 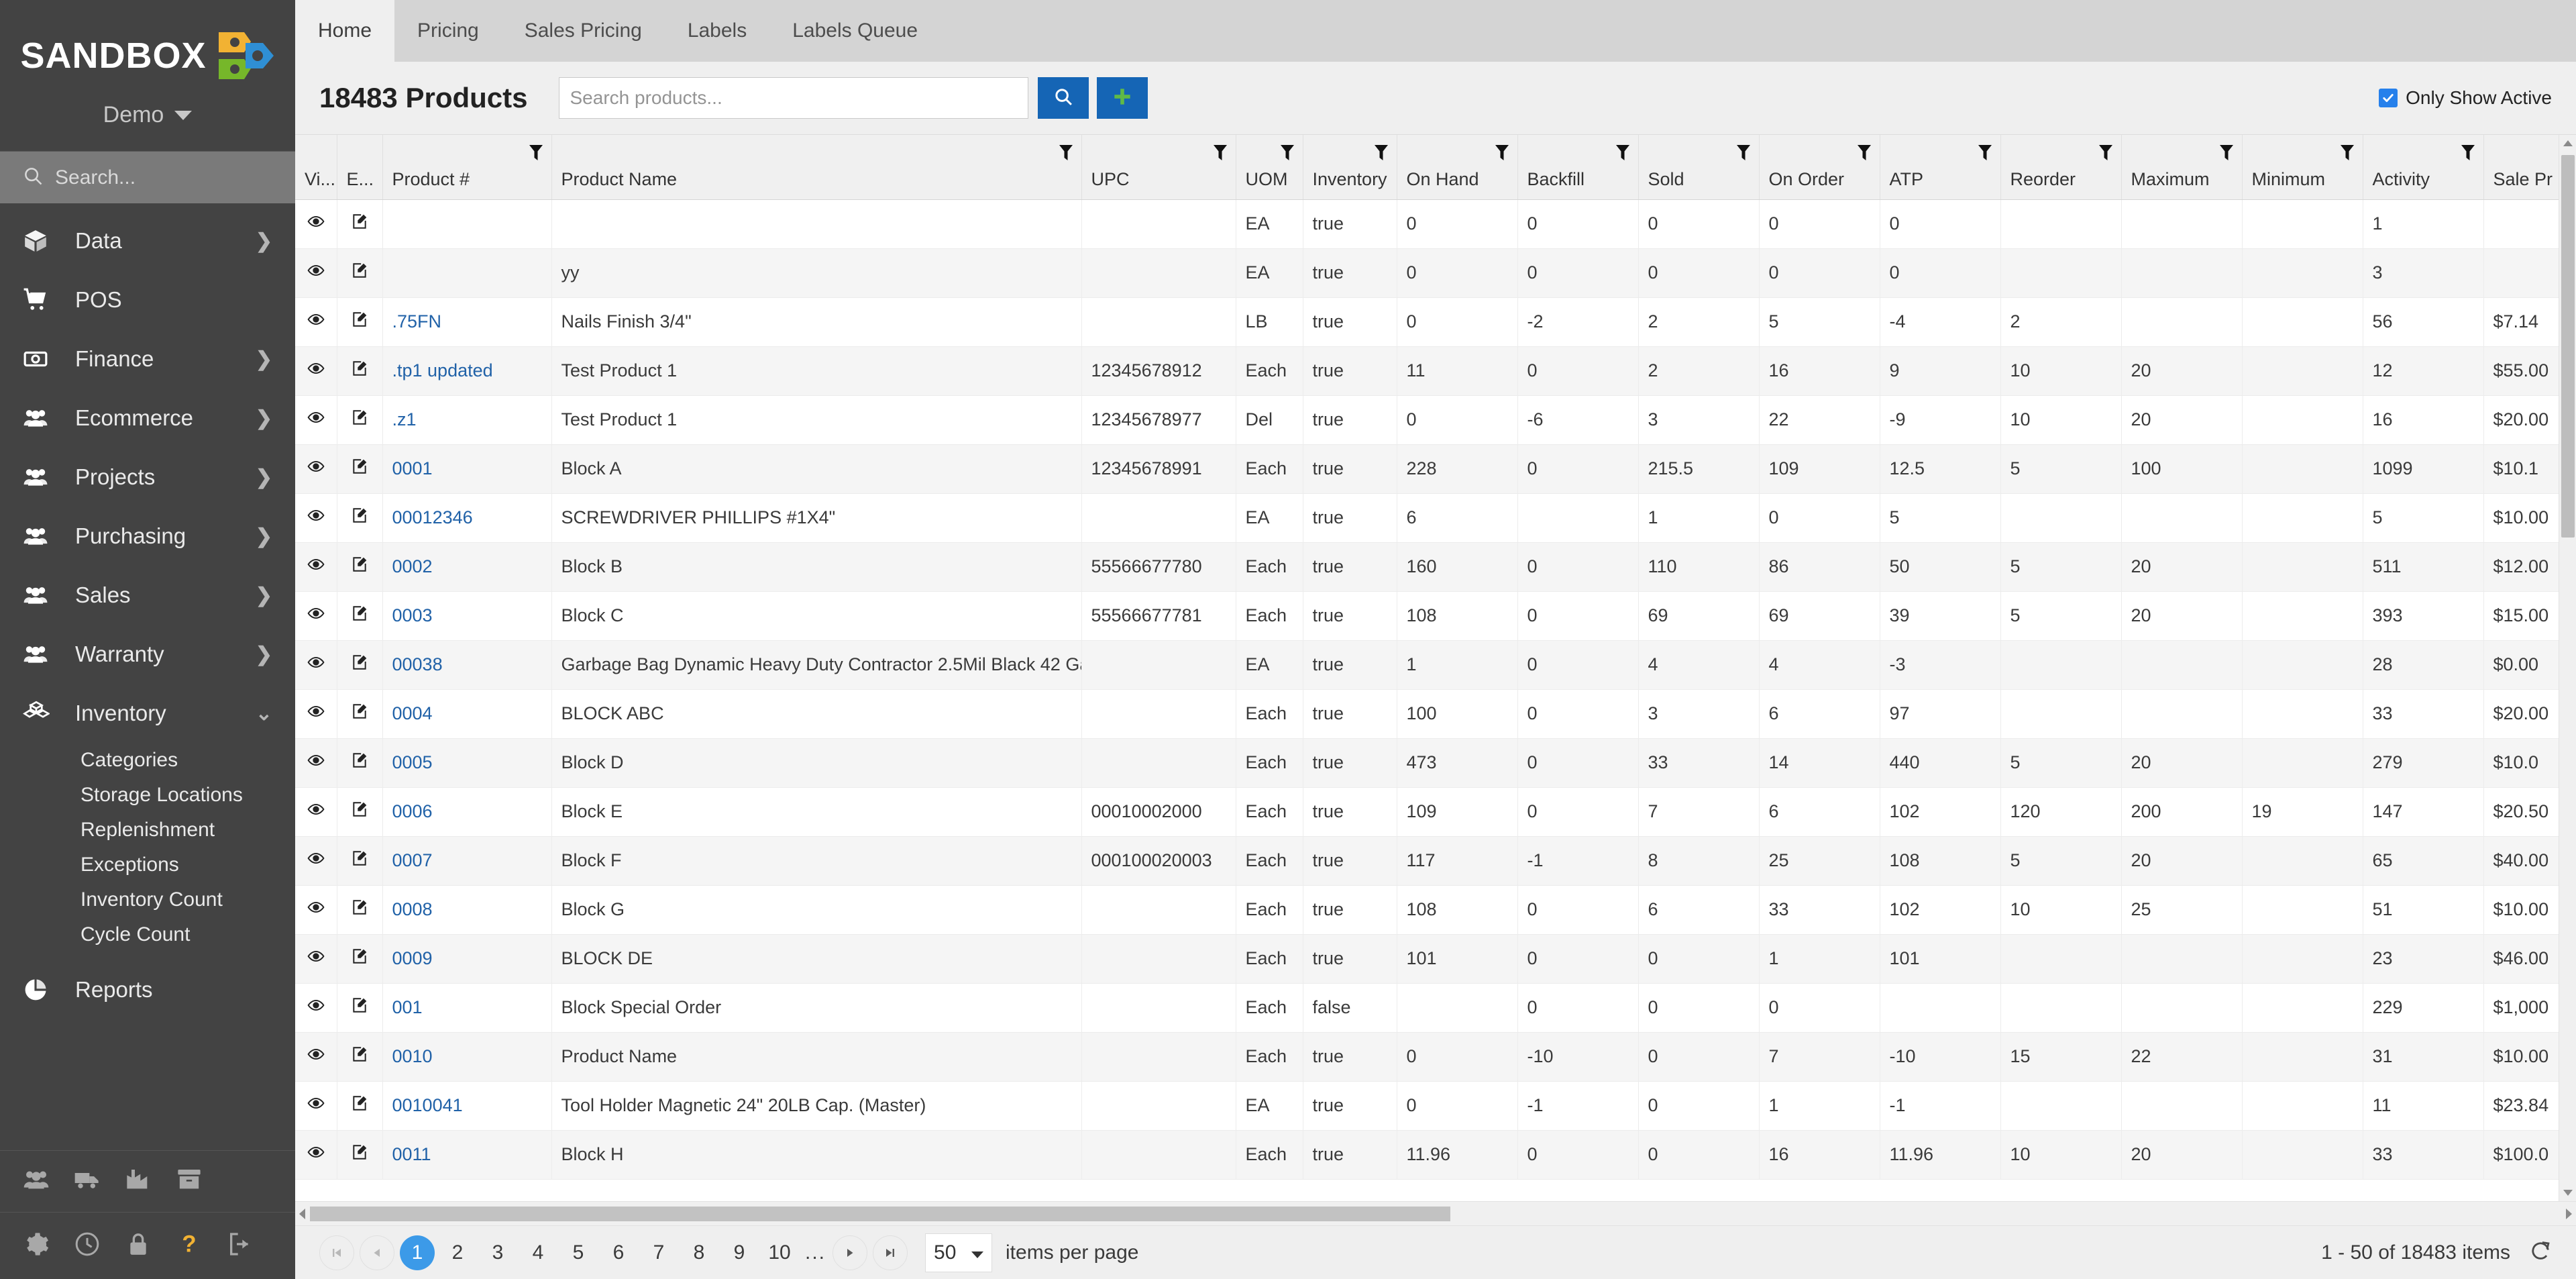 What do you see at coordinates (467, 322) in the screenshot?
I see `product-number-cell: .75FN` at bounding box center [467, 322].